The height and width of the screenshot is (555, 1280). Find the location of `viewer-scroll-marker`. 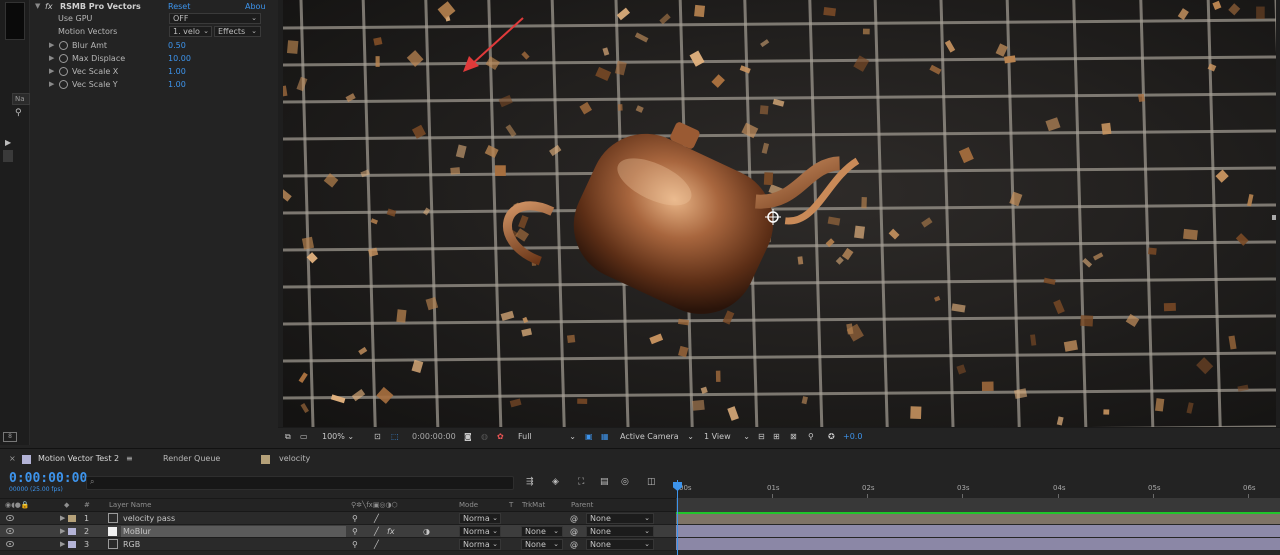

viewer-scroll-marker is located at coordinates (1274, 217).